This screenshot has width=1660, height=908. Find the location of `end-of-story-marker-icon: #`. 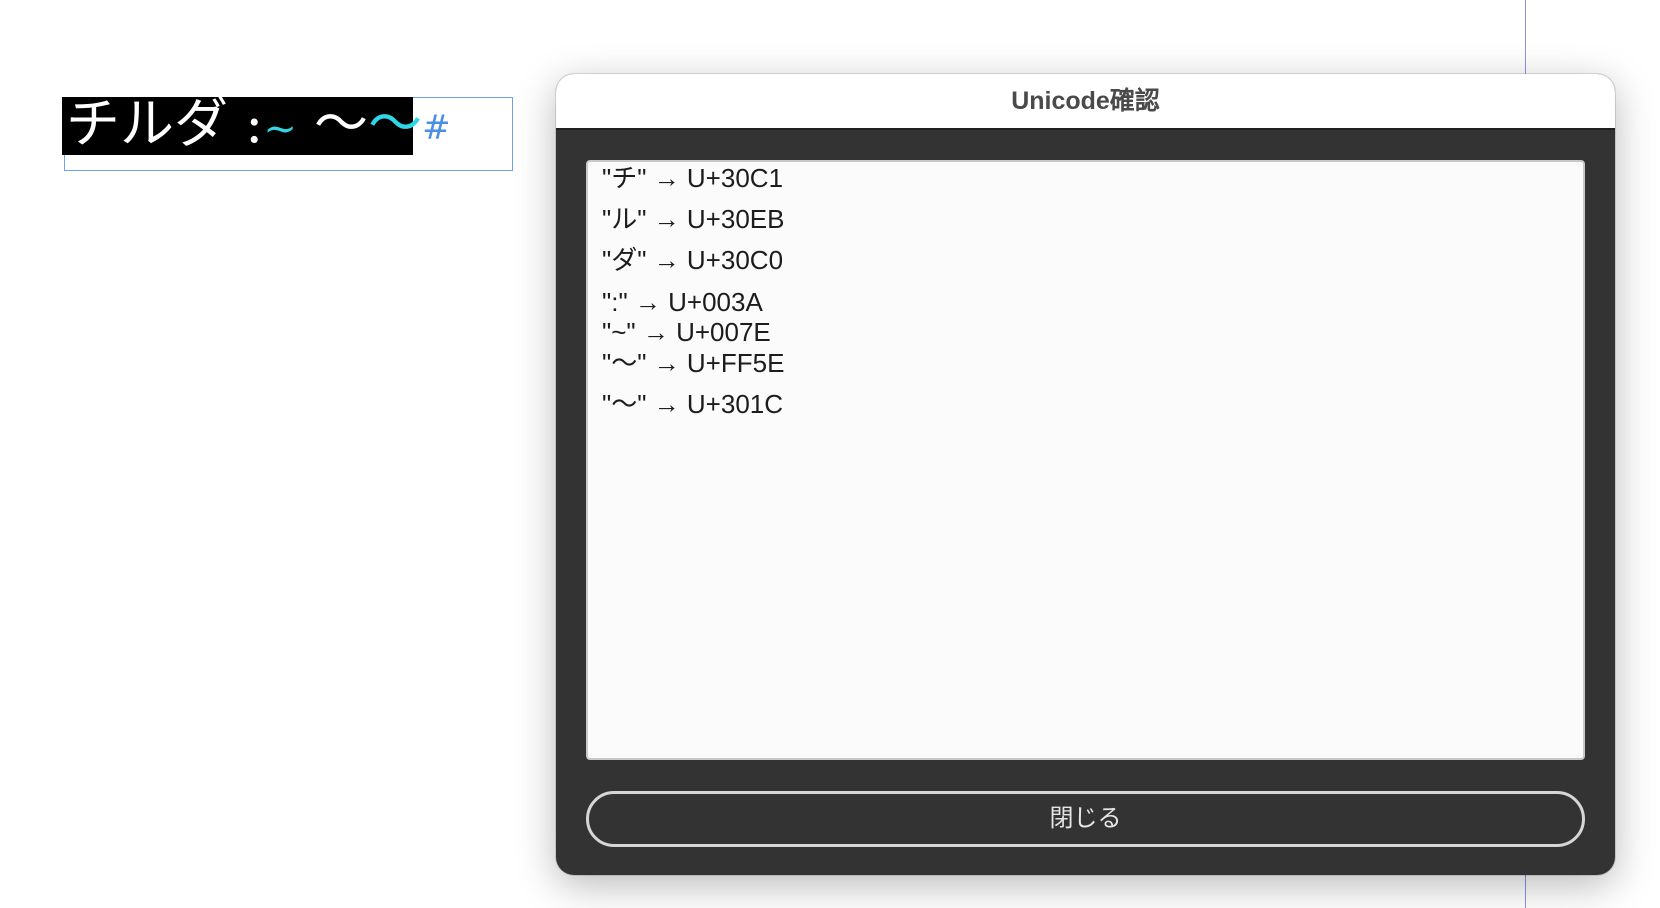

end-of-story-marker-icon: # is located at coordinates (436, 128).